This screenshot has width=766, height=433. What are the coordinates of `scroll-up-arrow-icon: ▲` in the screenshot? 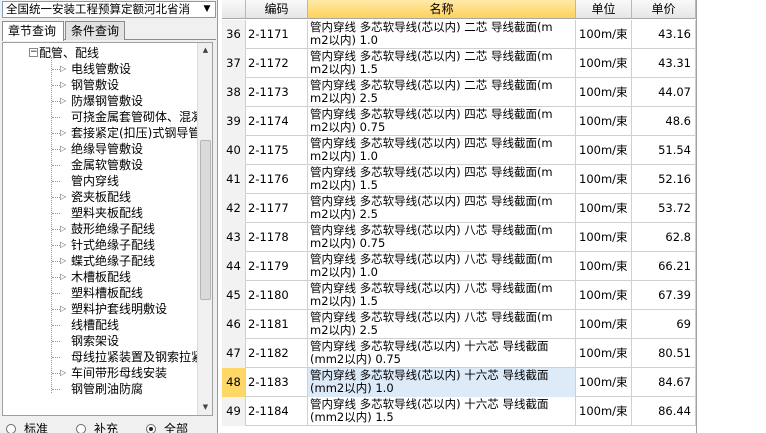 It's located at (205, 50).